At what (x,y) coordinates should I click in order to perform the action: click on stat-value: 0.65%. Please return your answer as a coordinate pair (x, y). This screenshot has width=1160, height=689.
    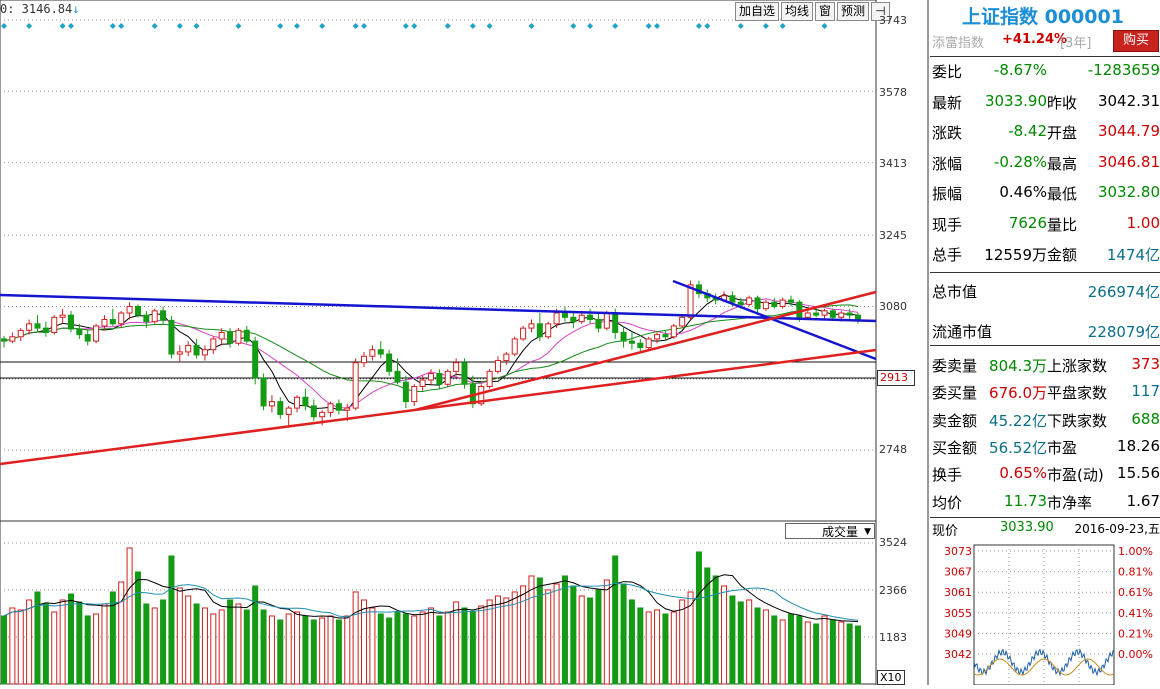
    Looking at the image, I should click on (1023, 473).